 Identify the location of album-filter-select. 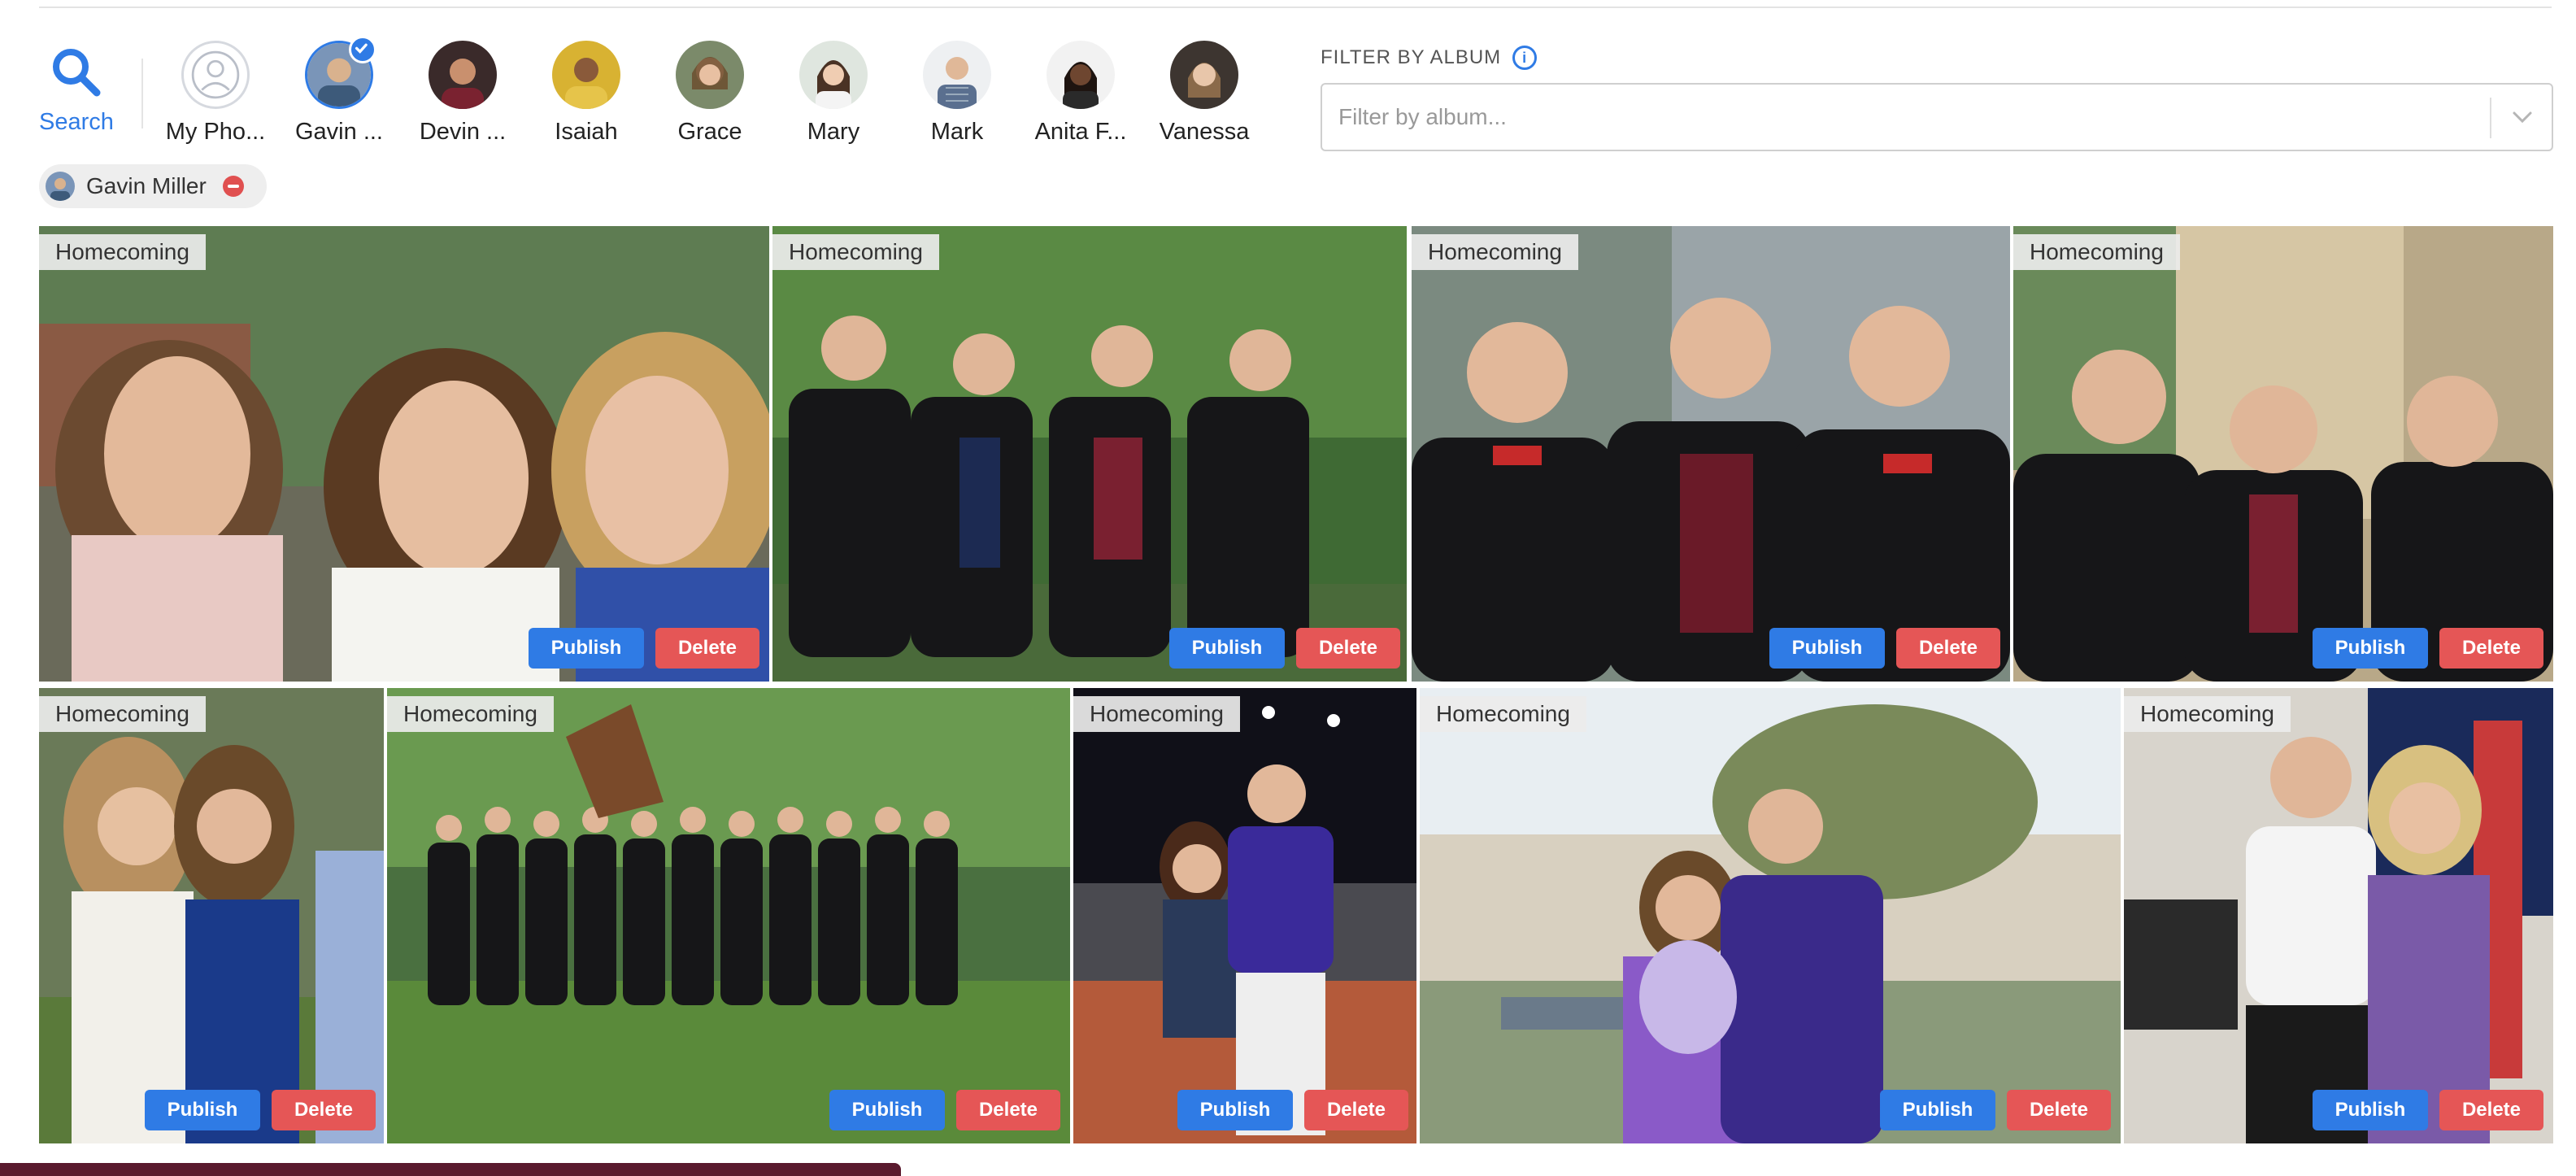
(1937, 117).